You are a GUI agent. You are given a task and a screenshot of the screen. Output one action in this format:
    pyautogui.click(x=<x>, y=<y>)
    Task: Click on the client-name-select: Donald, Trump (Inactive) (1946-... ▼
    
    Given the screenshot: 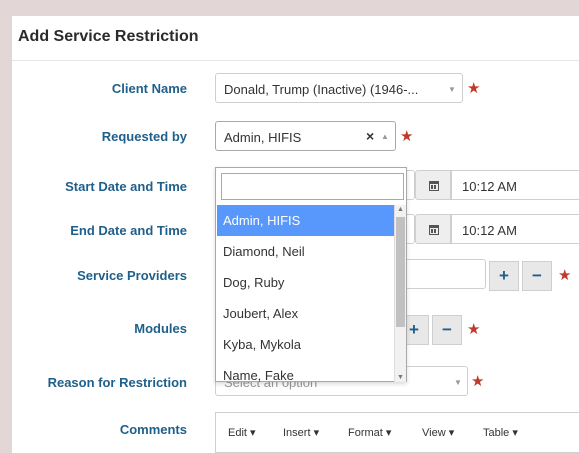 What is the action you would take?
    pyautogui.click(x=339, y=88)
    